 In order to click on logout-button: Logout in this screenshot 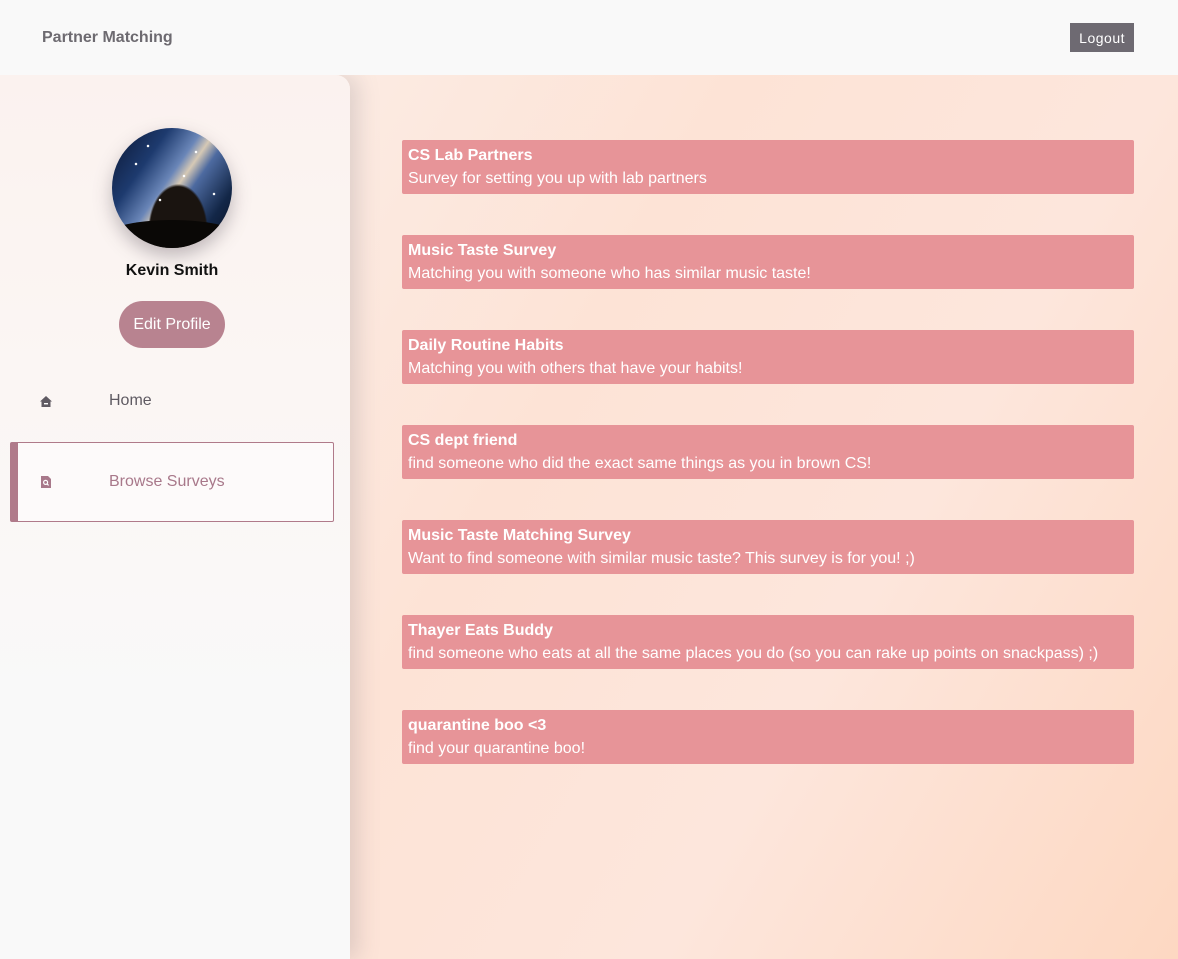, I will do `click(1102, 37)`.